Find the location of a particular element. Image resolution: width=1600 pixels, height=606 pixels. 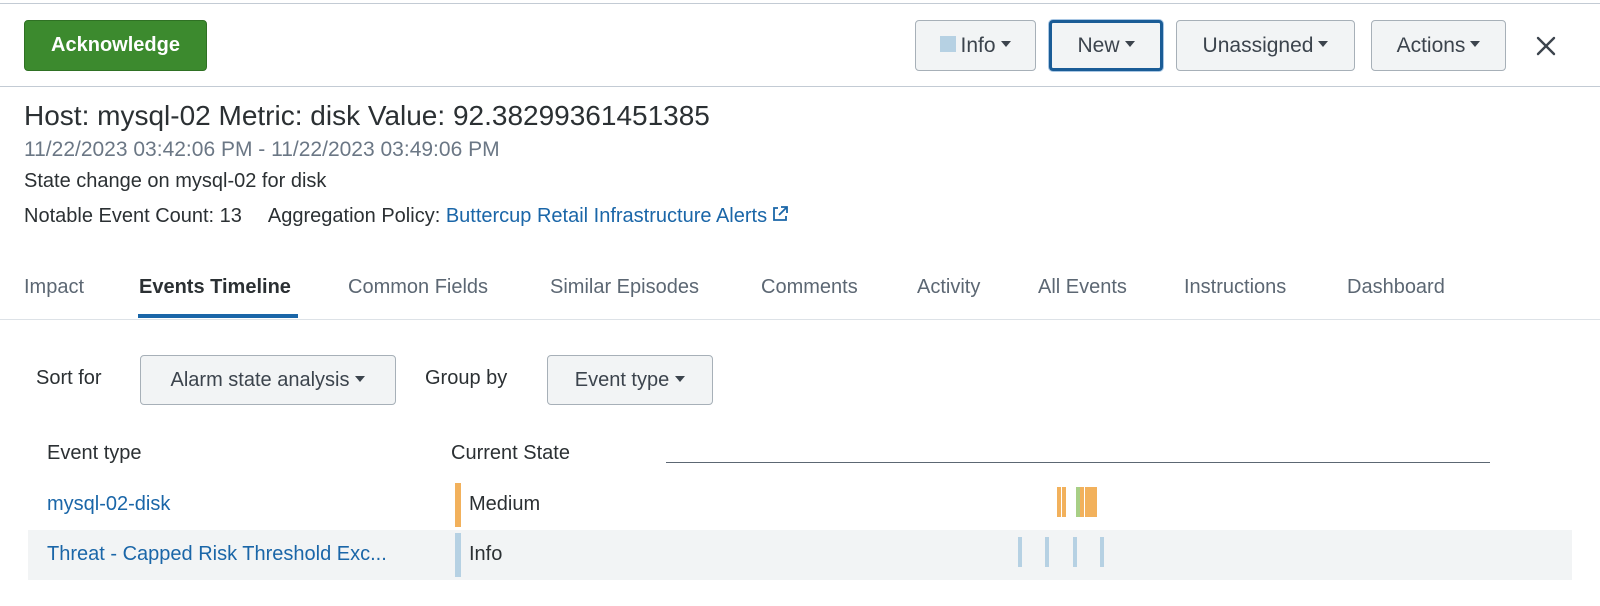

policy-link: Buttercup Retail Infrastructure Alerts is located at coordinates (606, 216).